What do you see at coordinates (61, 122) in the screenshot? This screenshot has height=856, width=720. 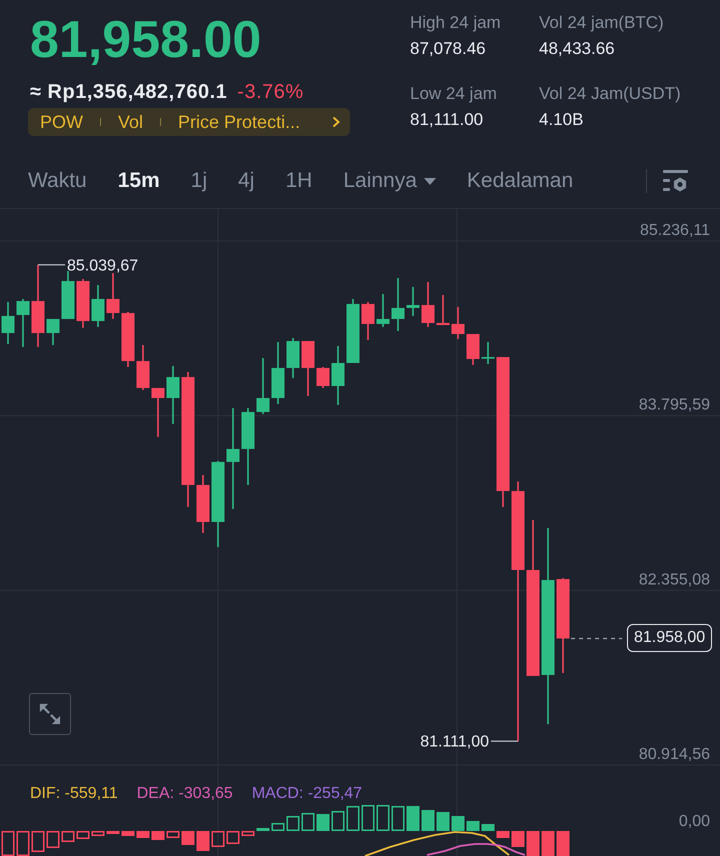 I see `tag-label: POW` at bounding box center [61, 122].